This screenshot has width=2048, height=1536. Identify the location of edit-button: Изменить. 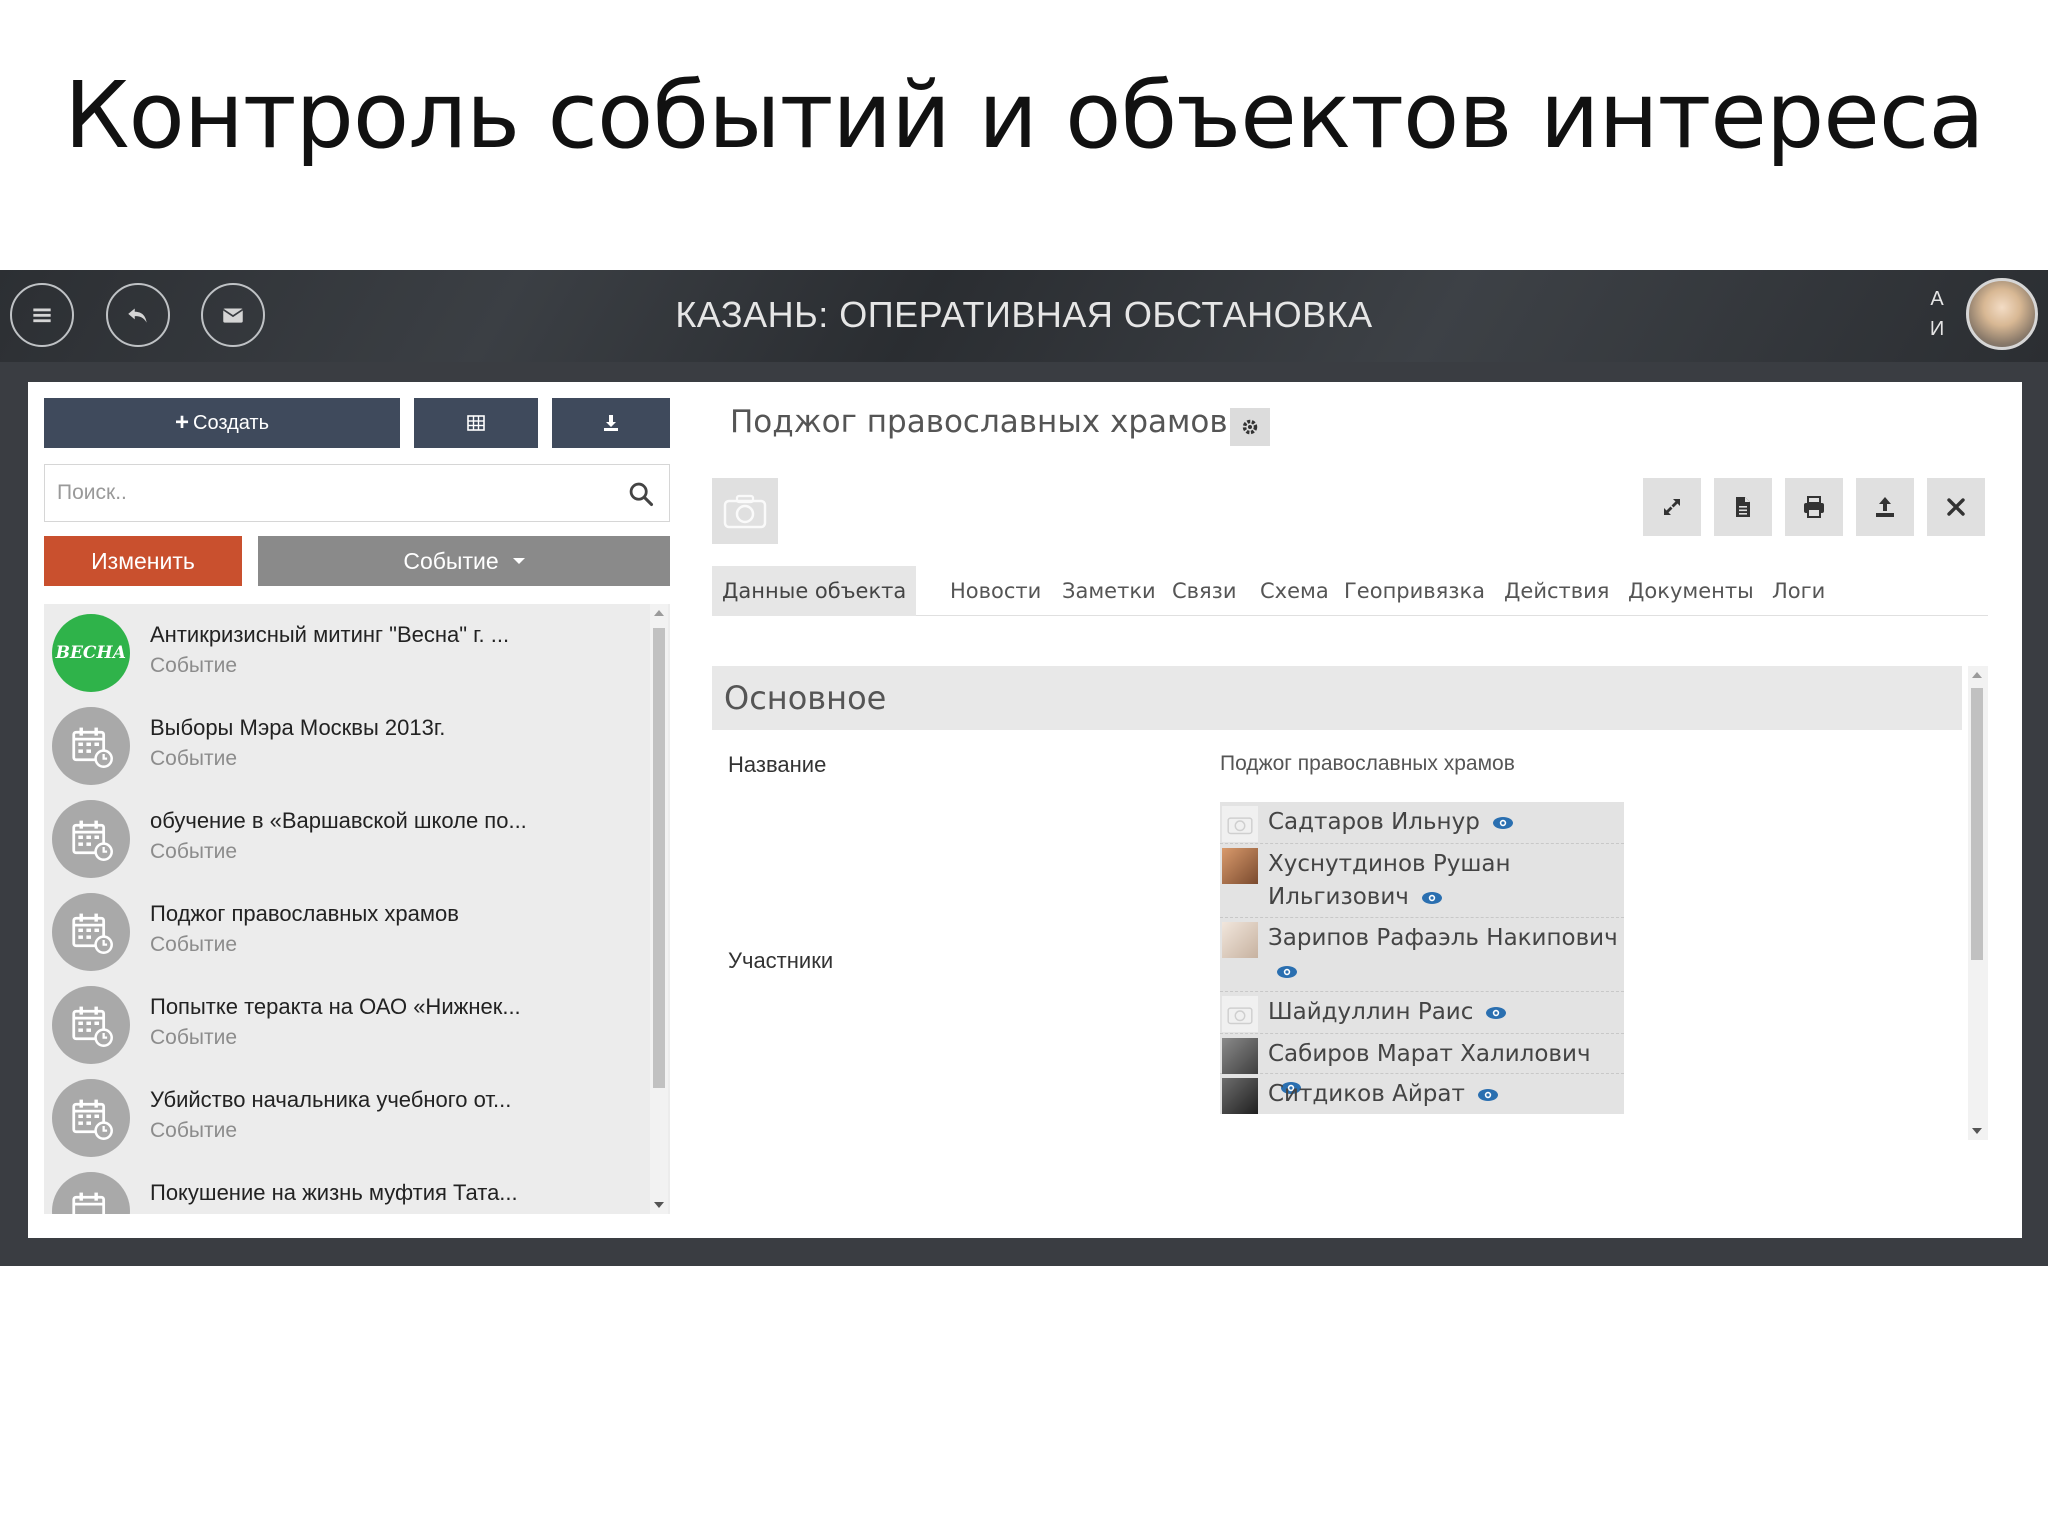
(143, 561).